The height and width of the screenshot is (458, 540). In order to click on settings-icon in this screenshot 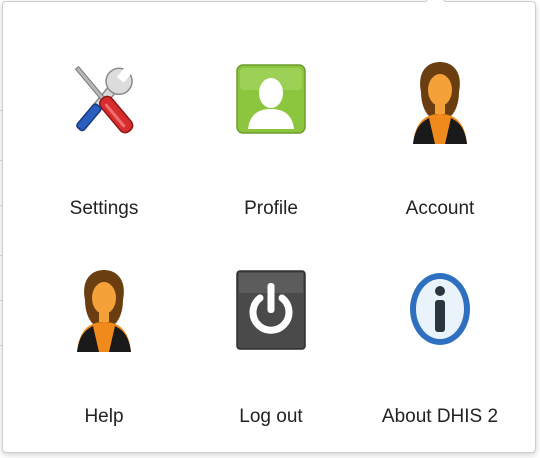, I will do `click(104, 100)`.